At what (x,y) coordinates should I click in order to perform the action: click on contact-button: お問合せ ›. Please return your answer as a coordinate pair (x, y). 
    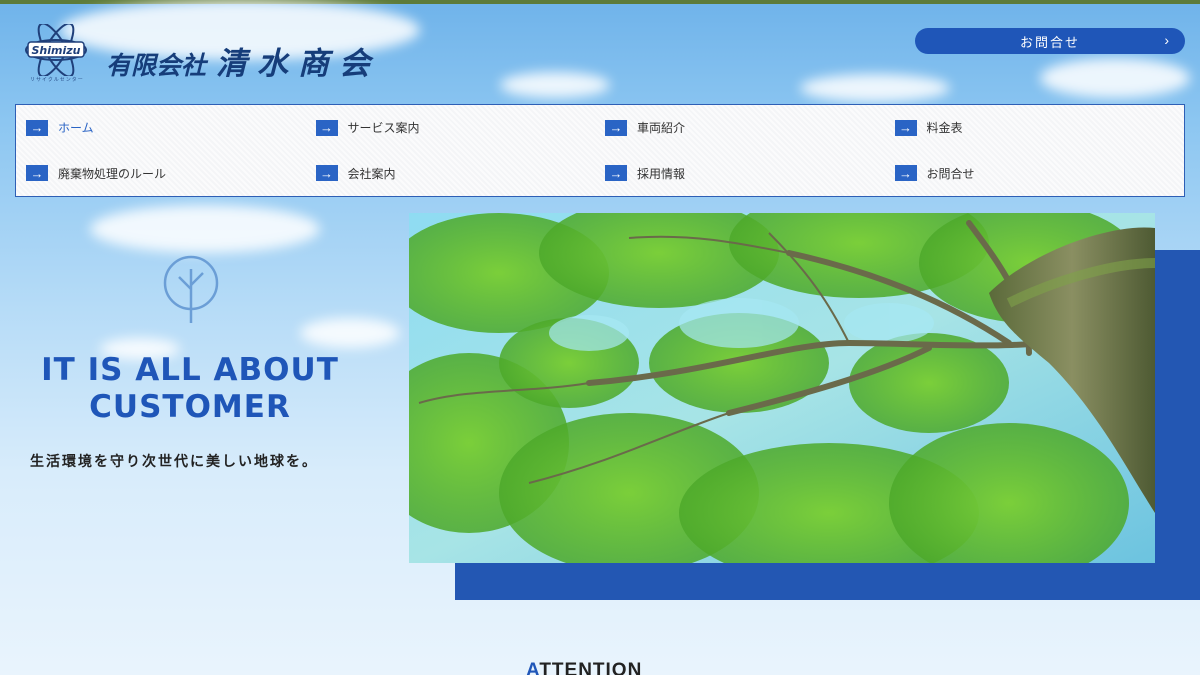
    Looking at the image, I should click on (1050, 41).